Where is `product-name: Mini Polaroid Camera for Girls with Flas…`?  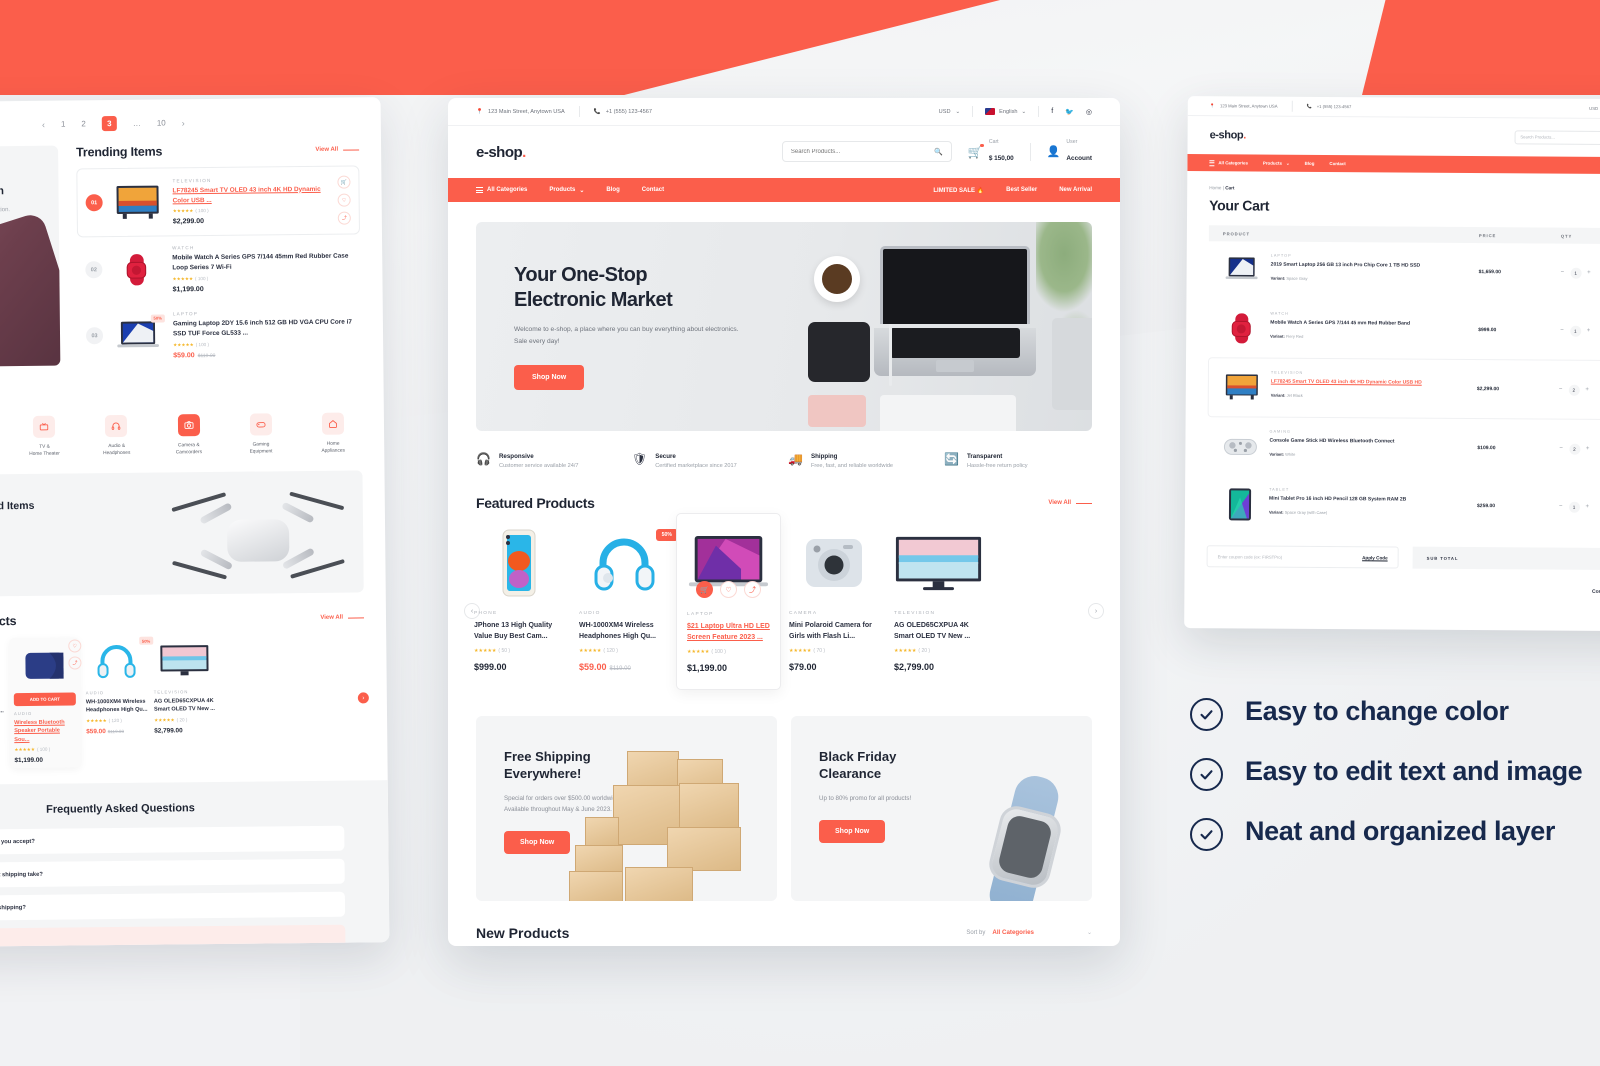 product-name: Mini Polaroid Camera for Girls with Flas… is located at coordinates (2, 707).